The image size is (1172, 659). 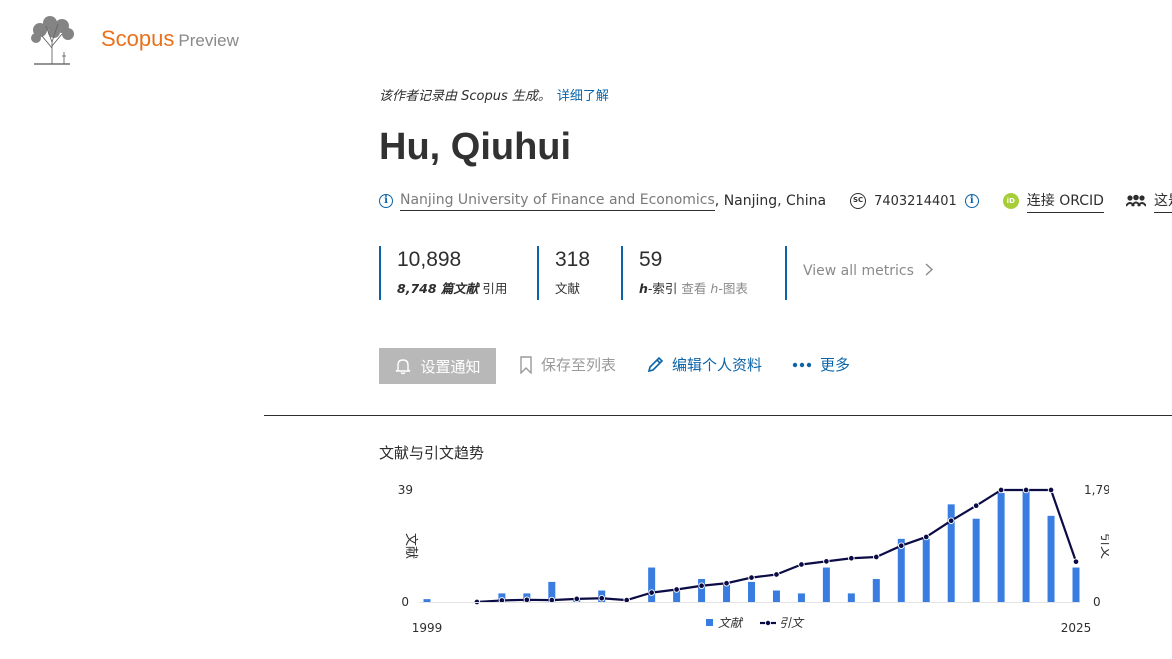 What do you see at coordinates (427, 628) in the screenshot?
I see `x-tick-start: 1999` at bounding box center [427, 628].